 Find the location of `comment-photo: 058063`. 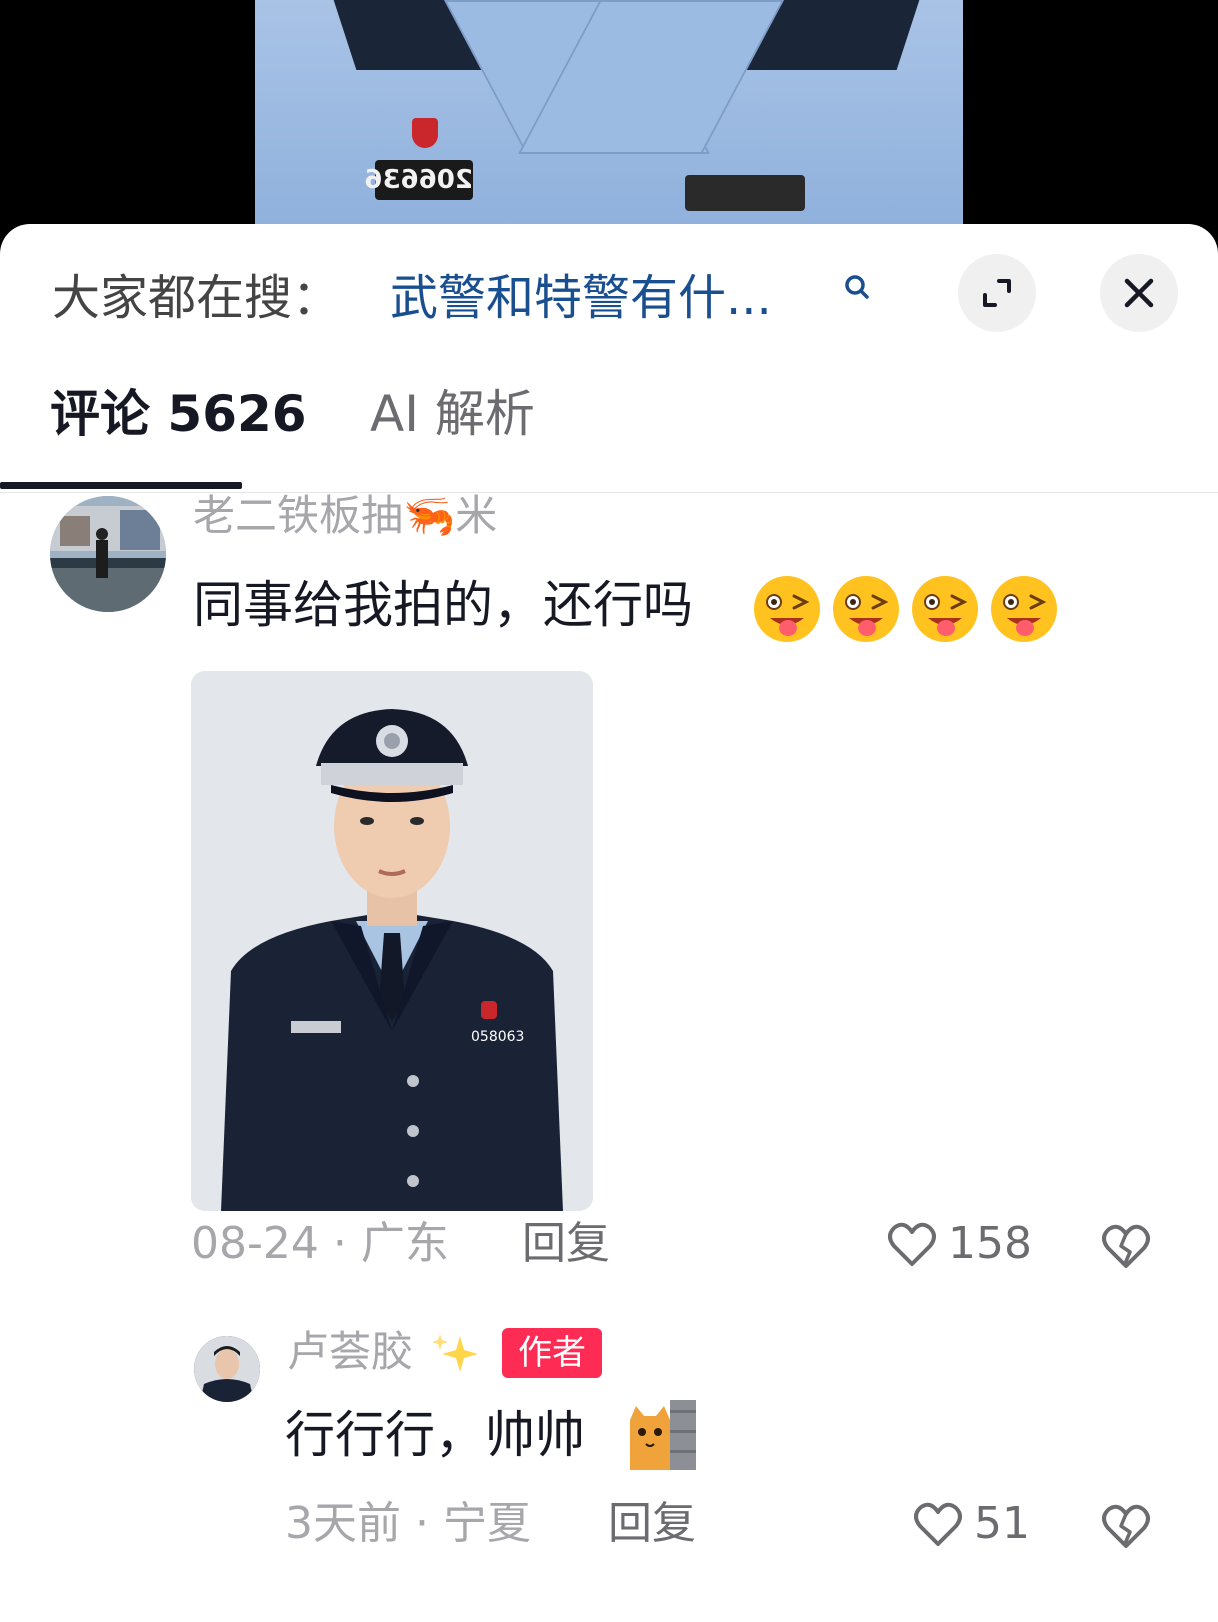

comment-photo: 058063 is located at coordinates (392, 941).